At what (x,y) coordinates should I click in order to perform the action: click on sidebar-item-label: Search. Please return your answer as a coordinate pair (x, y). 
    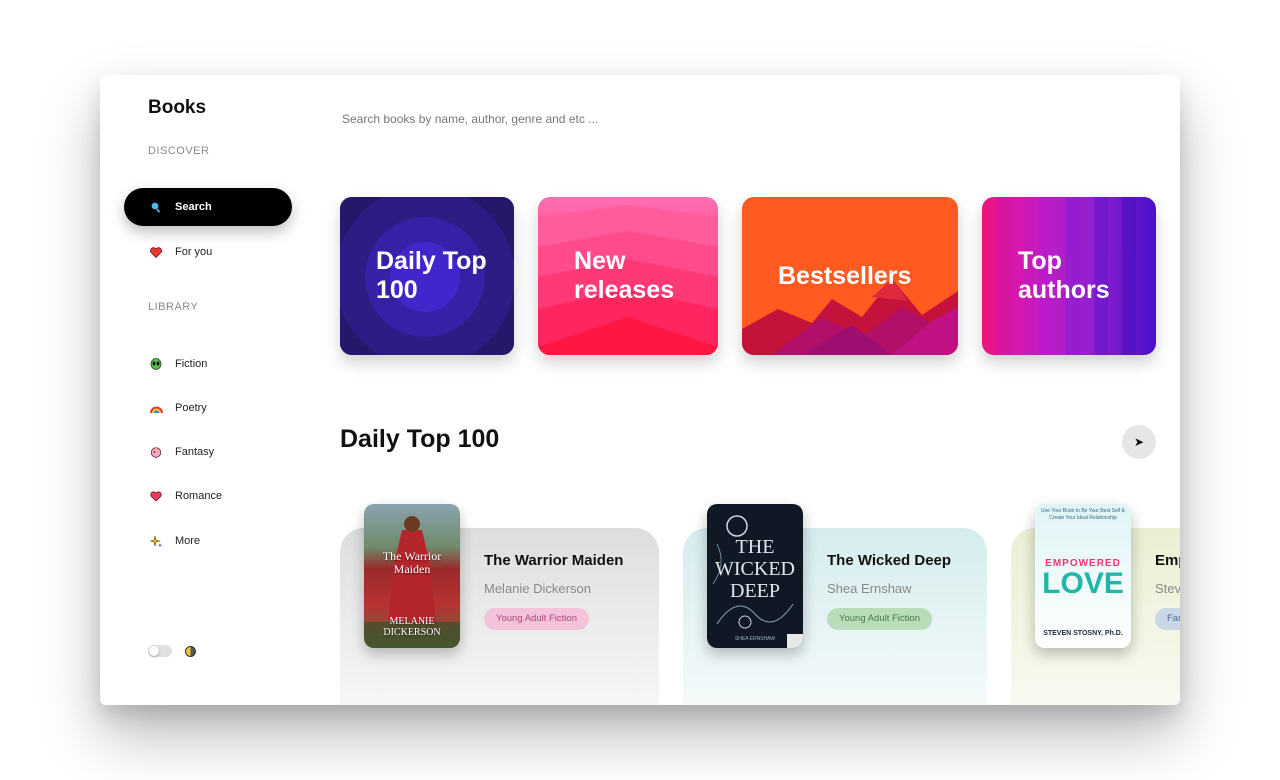
    Looking at the image, I should click on (193, 207).